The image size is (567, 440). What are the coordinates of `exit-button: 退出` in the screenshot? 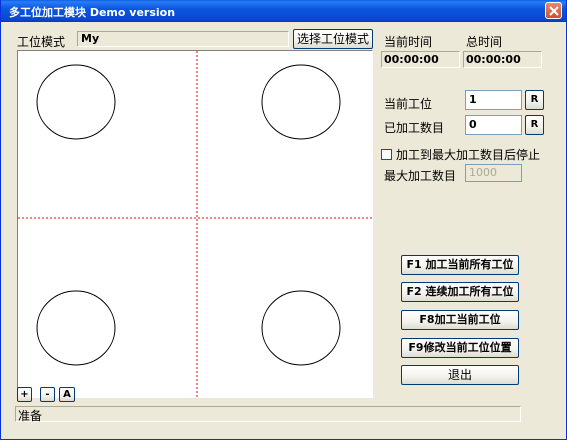 It's located at (460, 375).